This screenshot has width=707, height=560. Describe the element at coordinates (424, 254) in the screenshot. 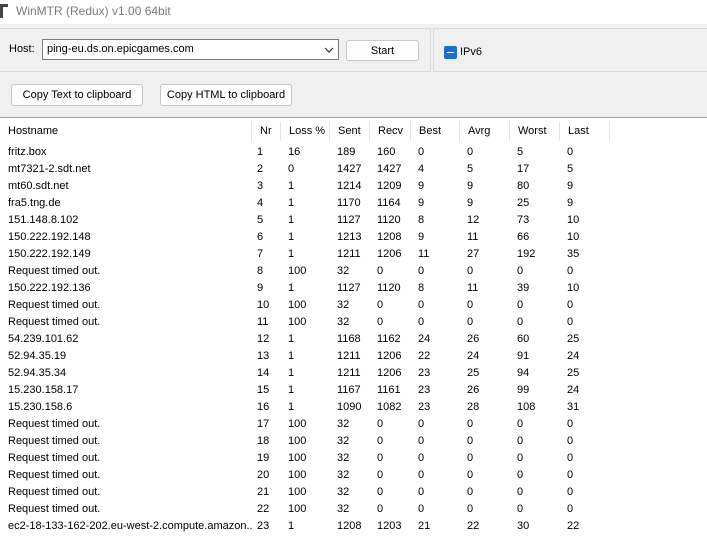

I see `cell-best: 11` at that location.